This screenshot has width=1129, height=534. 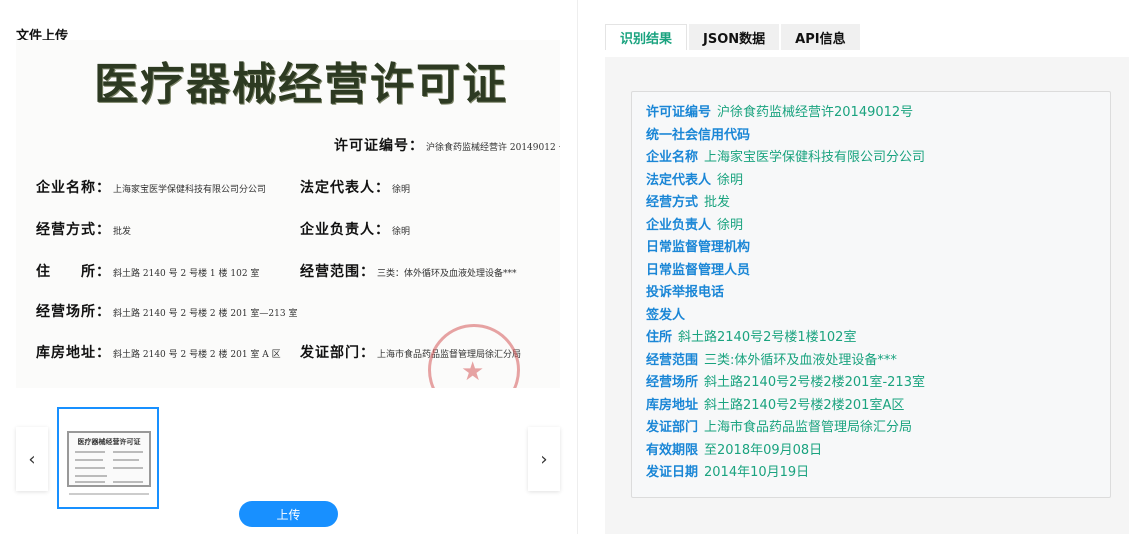 I want to click on result-field-key: 签发人, so click(x=666, y=315).